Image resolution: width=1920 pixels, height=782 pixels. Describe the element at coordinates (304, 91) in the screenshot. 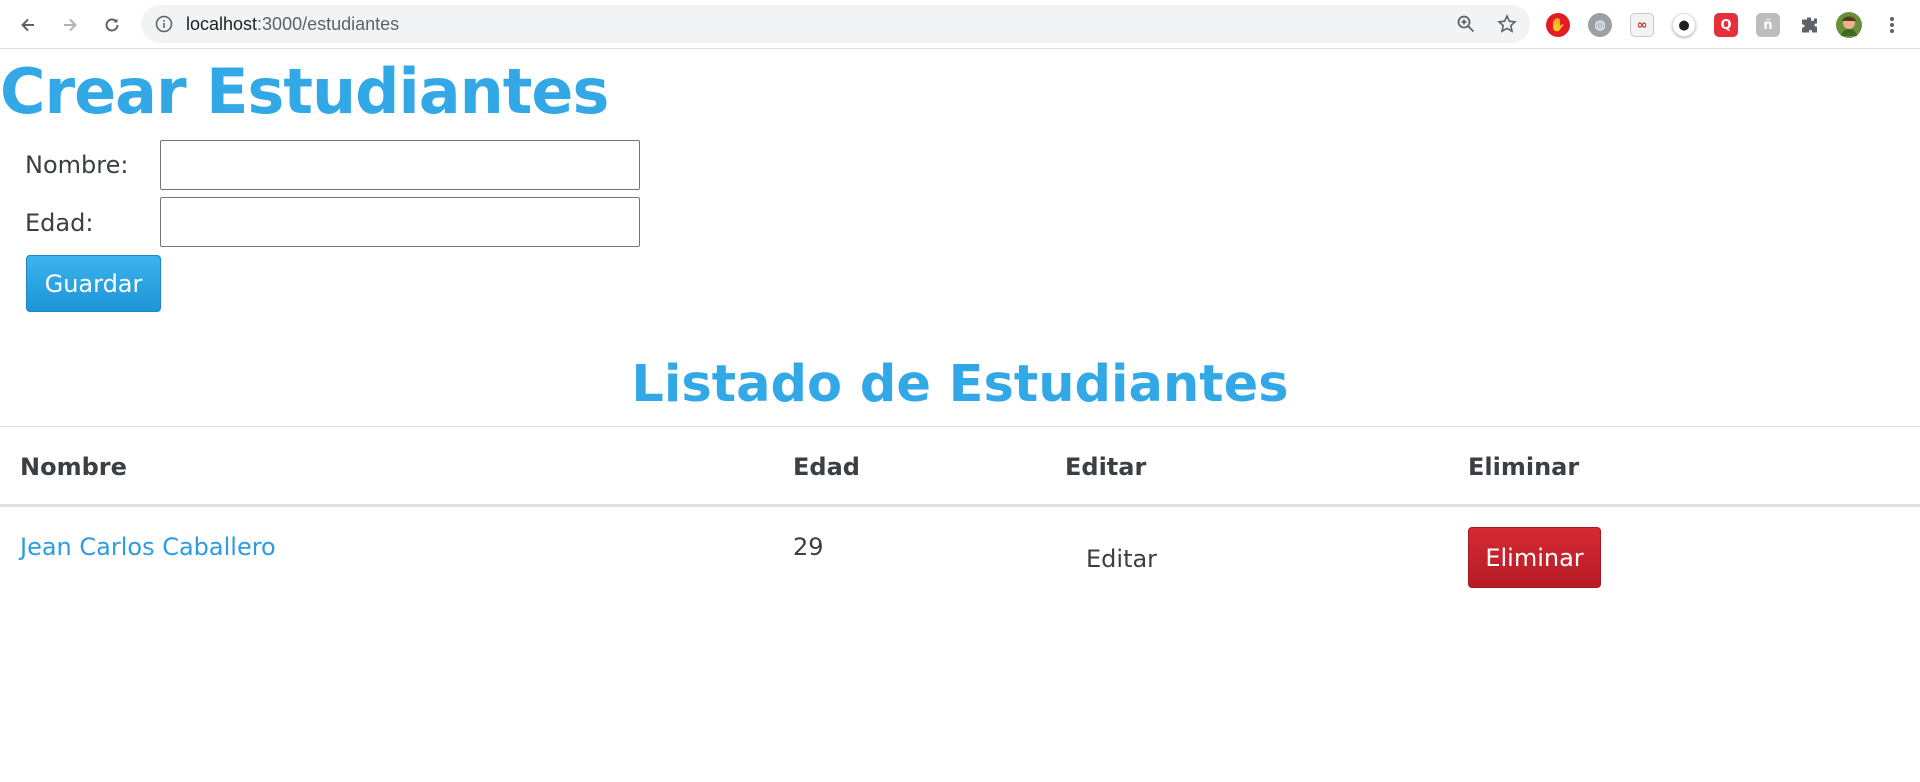

I see `page-title: Crear Estudiantes` at that location.